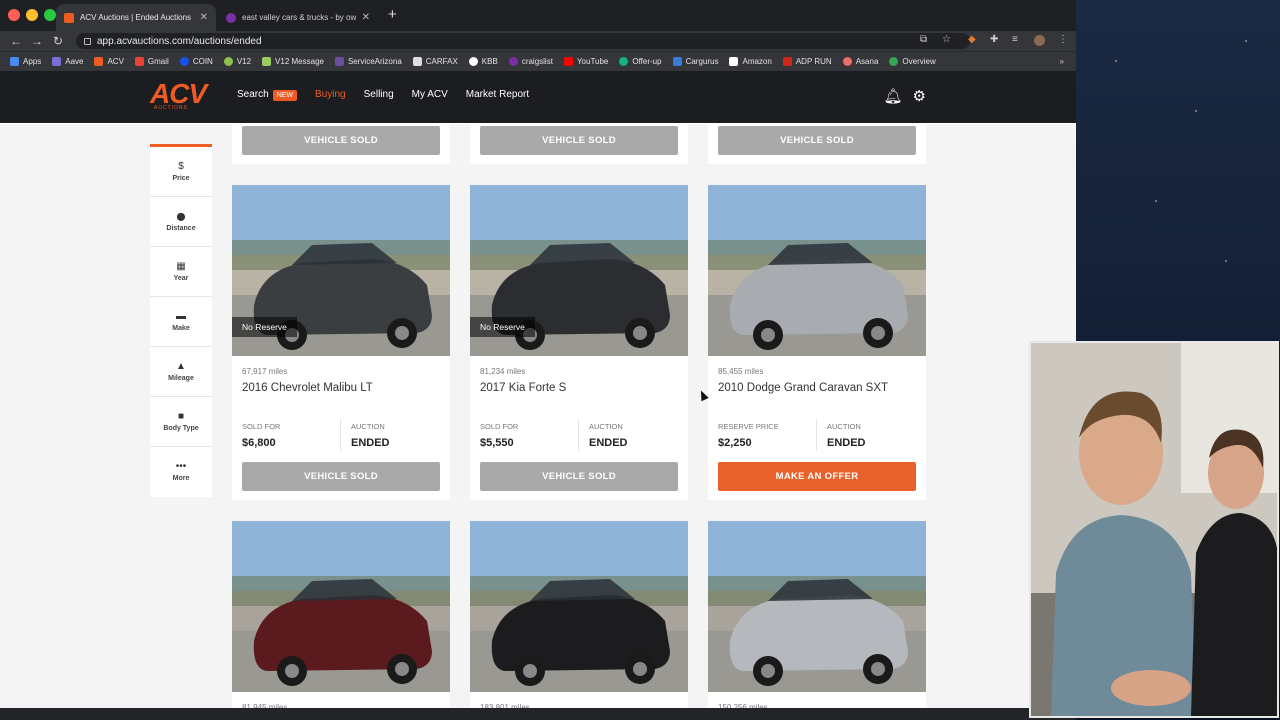  Describe the element at coordinates (585, 61) in the screenshot. I see `bookmark-youtube: YouTube` at that location.